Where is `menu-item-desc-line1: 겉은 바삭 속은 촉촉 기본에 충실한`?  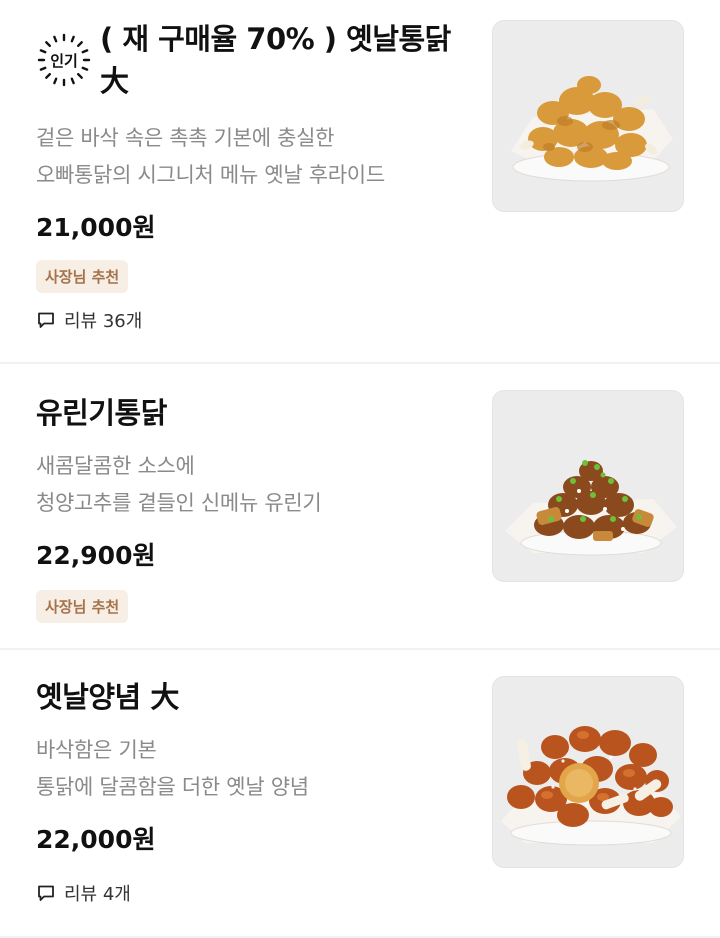 menu-item-desc-line1: 겉은 바삭 속은 촉촉 기본에 충실한 is located at coordinates (185, 138).